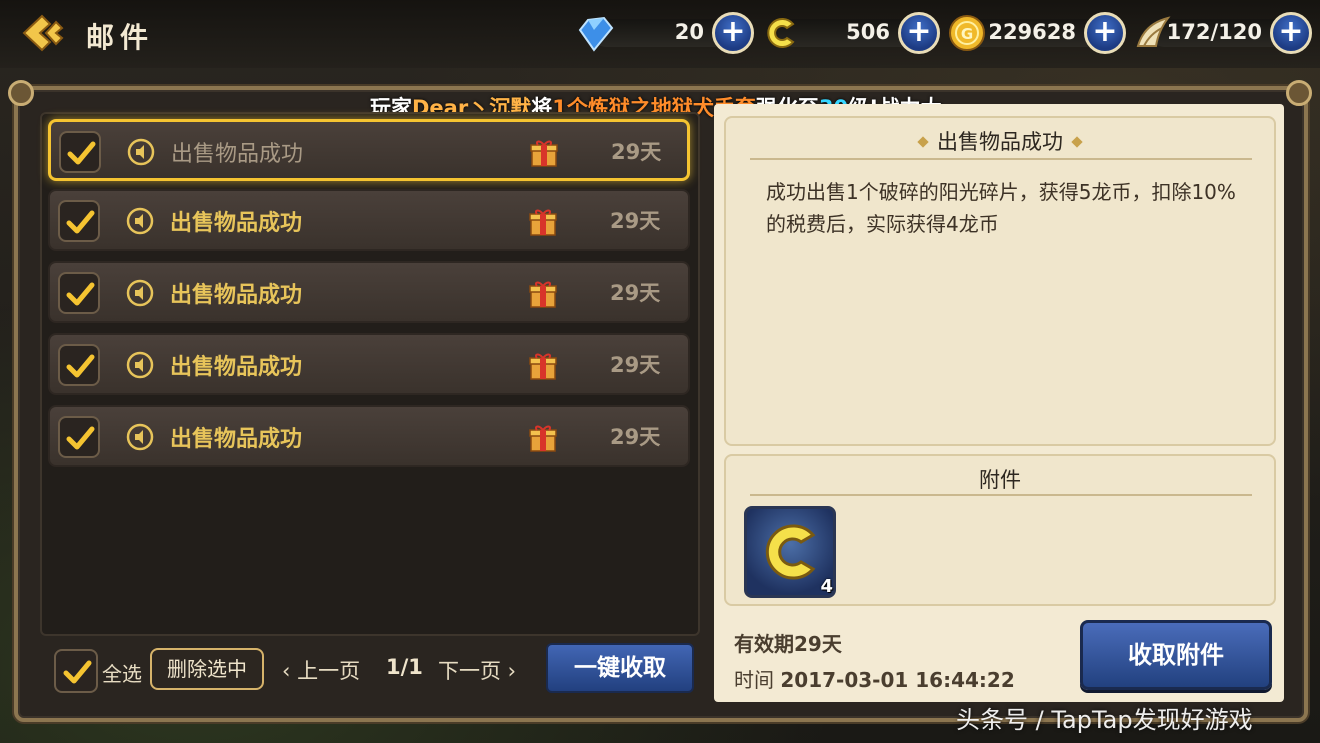 This screenshot has width=1320, height=743. Describe the element at coordinates (1105, 33) in the screenshot. I see `add-gold-button: +` at that location.